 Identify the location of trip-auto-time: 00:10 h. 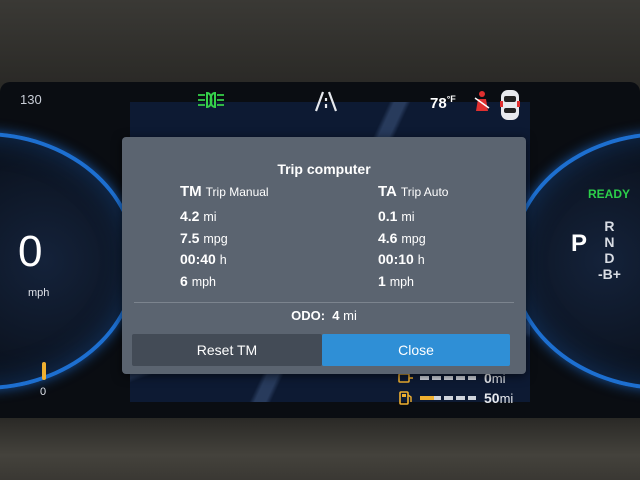
(413, 262).